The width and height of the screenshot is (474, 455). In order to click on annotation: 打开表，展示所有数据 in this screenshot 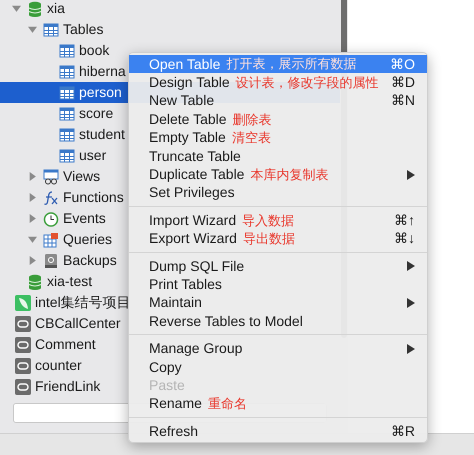, I will do `click(291, 64)`.